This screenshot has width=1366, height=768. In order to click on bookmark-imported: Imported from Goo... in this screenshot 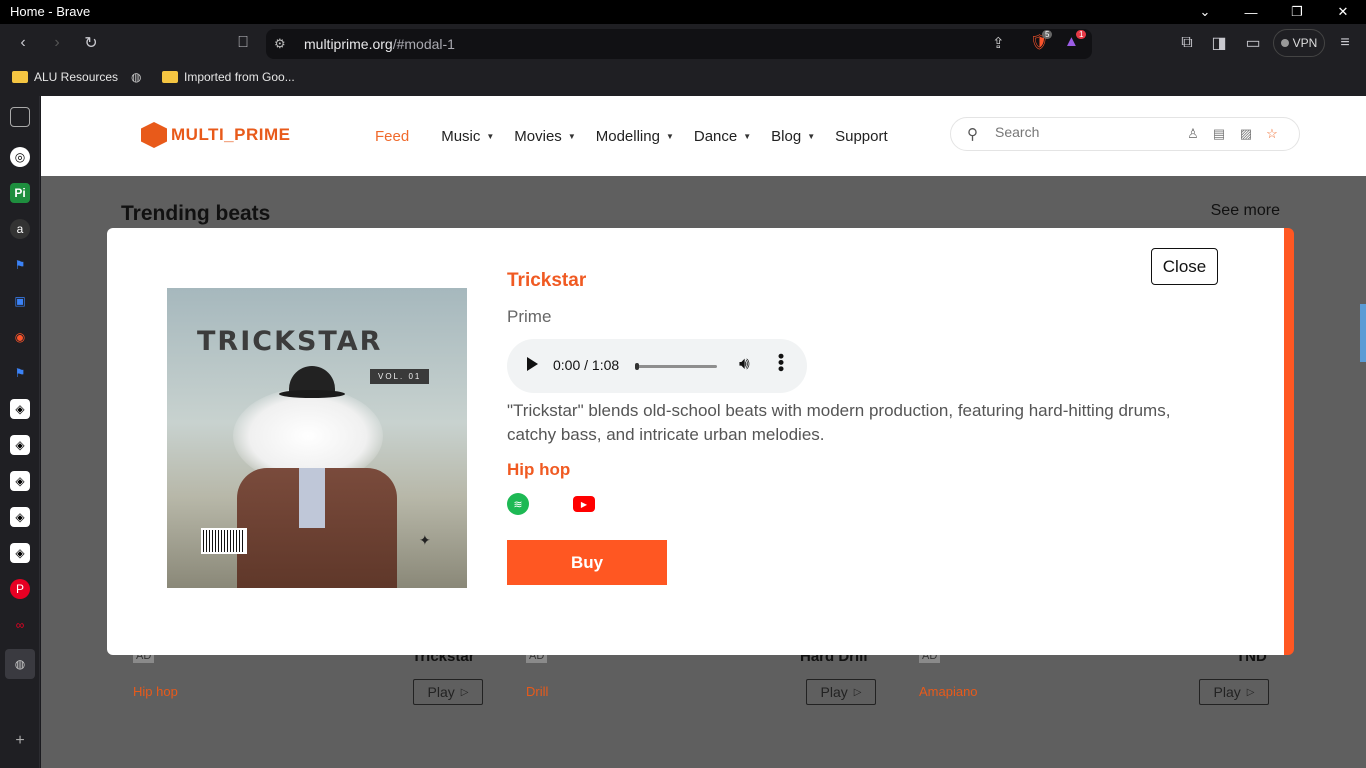, I will do `click(228, 77)`.